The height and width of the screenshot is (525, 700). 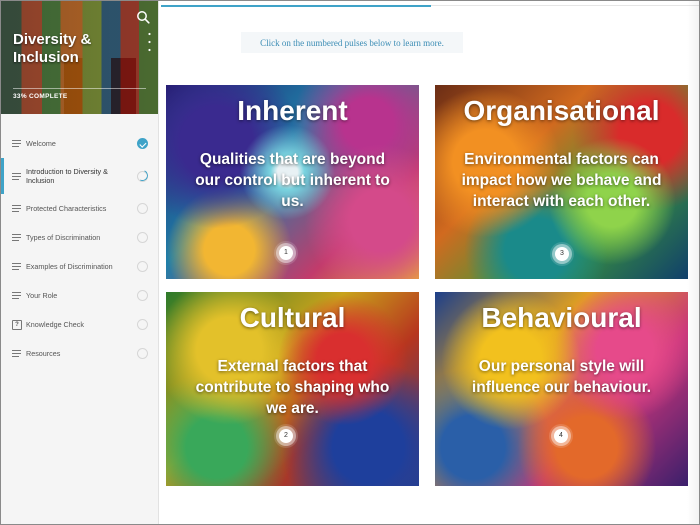 What do you see at coordinates (17, 324) in the screenshot?
I see `quiz-icon: ?` at bounding box center [17, 324].